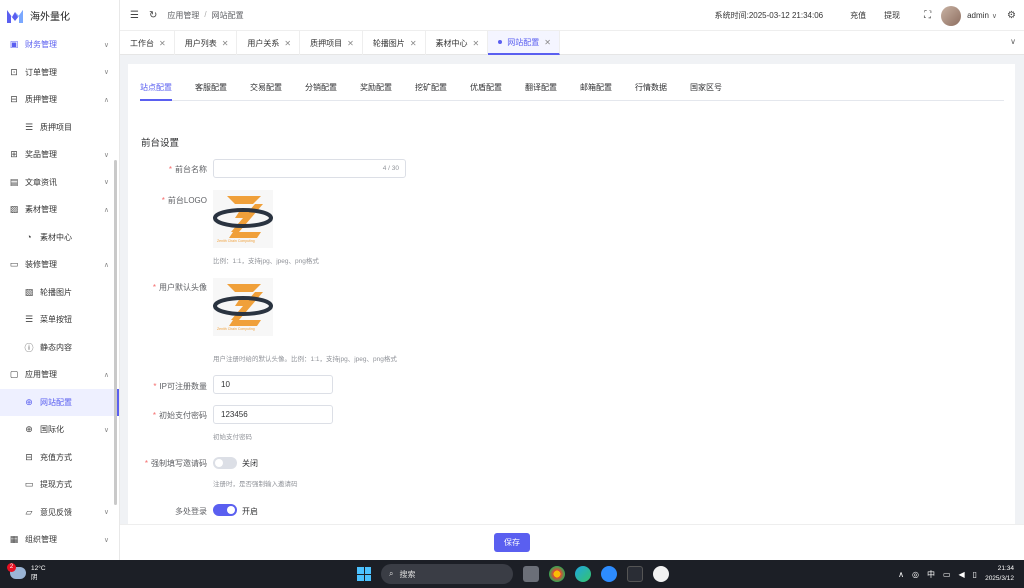 This screenshot has width=1024, height=588. Describe the element at coordinates (978, 15) in the screenshot. I see `username: admin` at that location.